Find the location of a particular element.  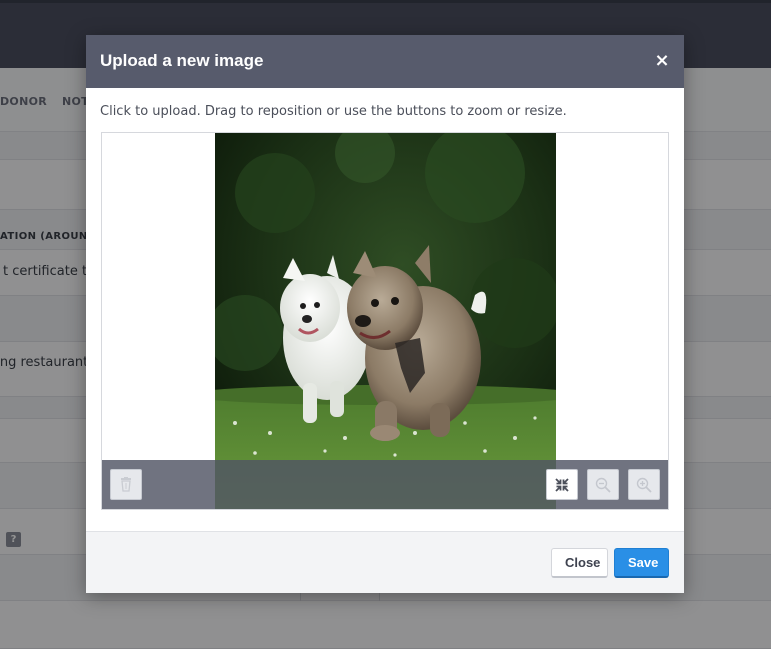

shrink-arrows-icon is located at coordinates (562, 484).